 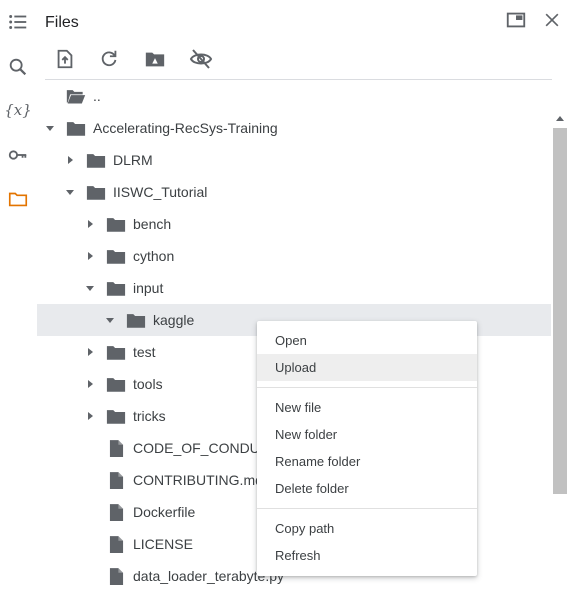 I want to click on variables-label: {x}, so click(x=18, y=110).